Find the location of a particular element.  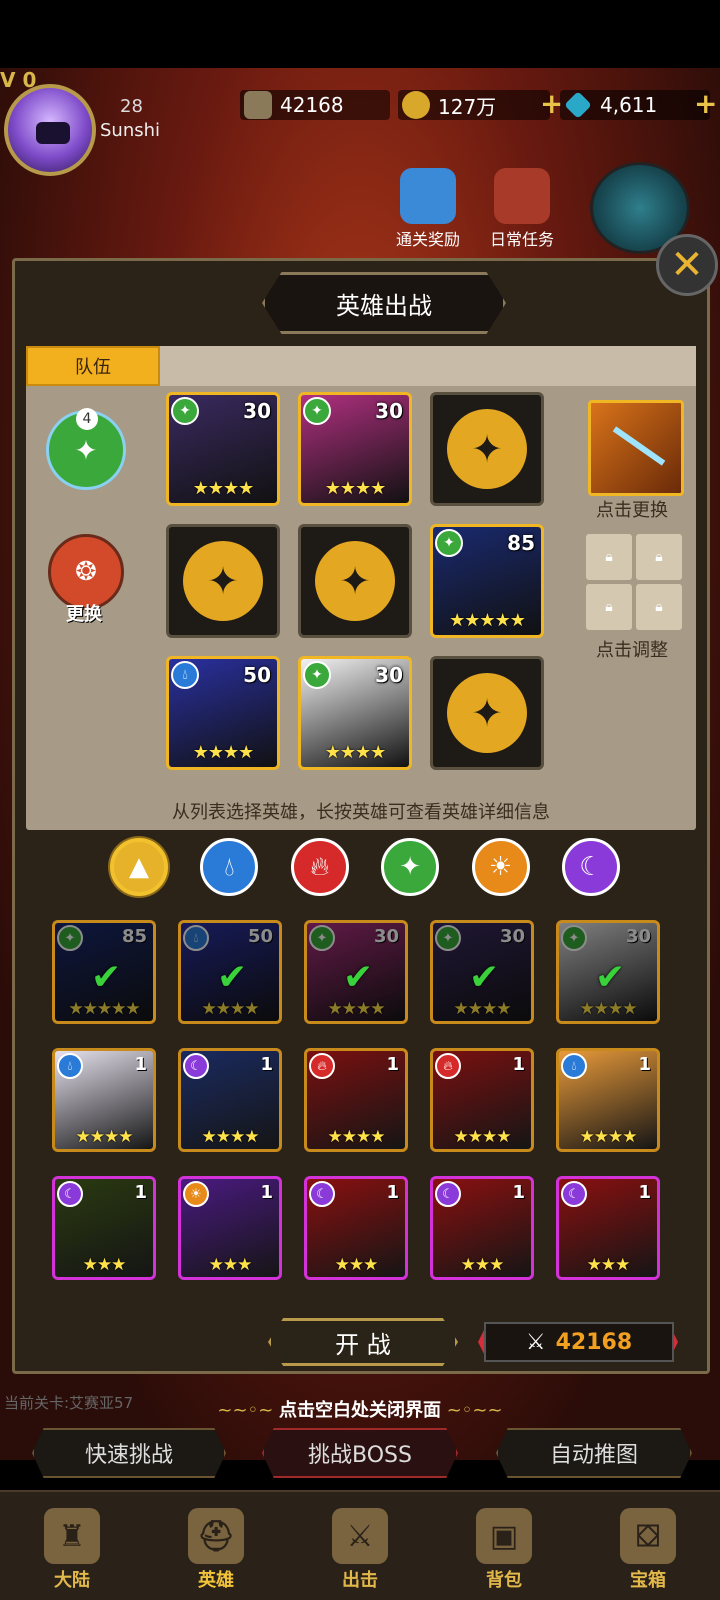

tab-team: 队伍 is located at coordinates (93, 366).